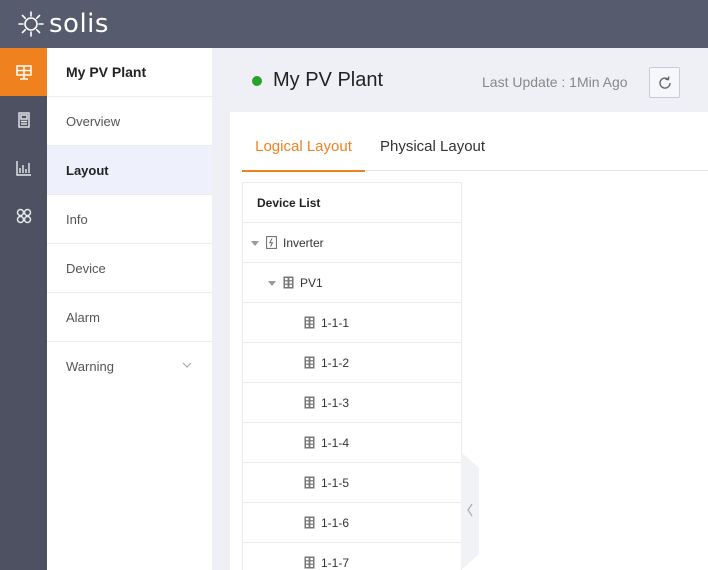  Describe the element at coordinates (335, 362) in the screenshot. I see `tree-node-label: 1-1-2` at that location.